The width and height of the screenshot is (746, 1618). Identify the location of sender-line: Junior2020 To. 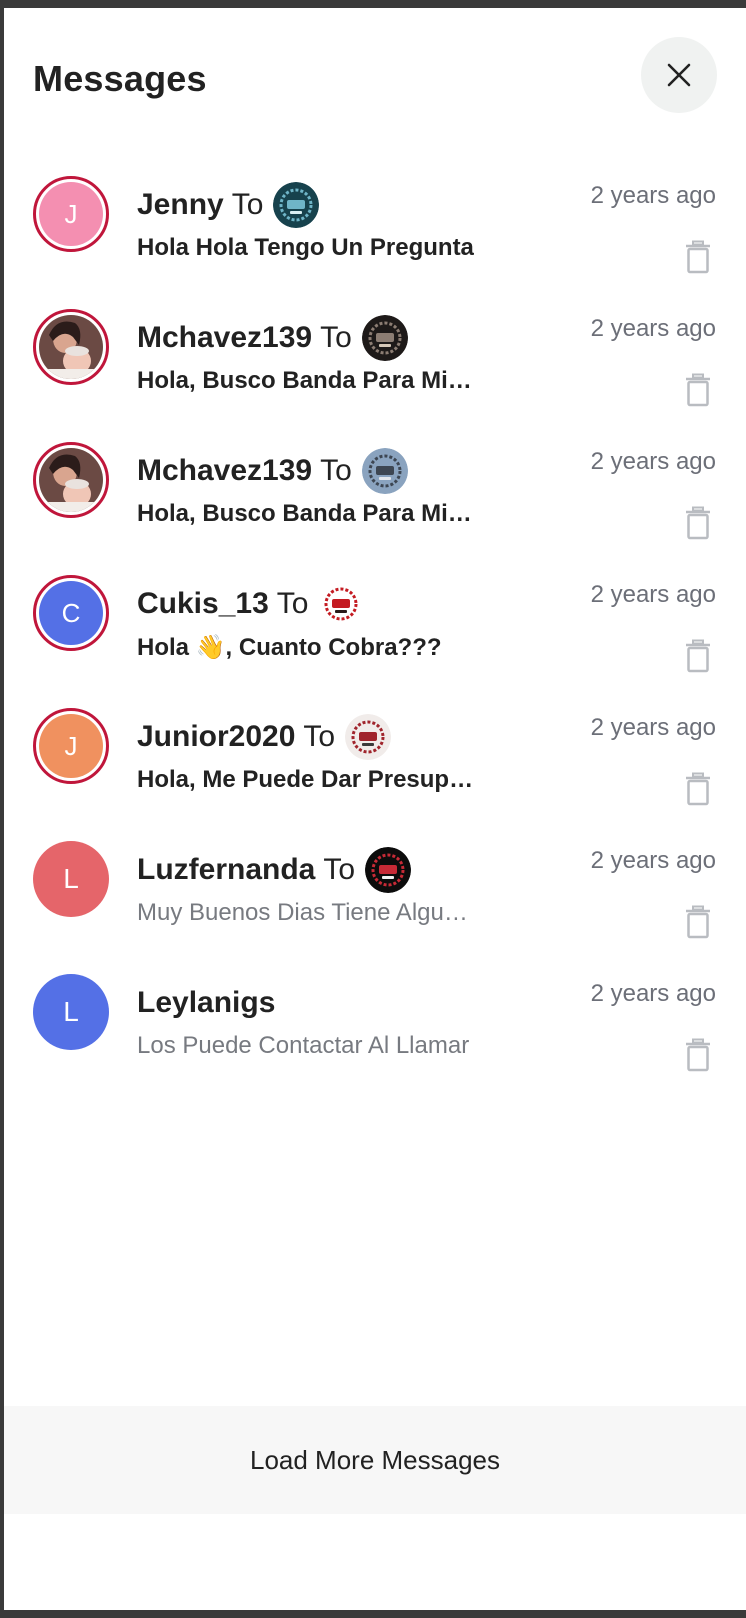
(264, 737).